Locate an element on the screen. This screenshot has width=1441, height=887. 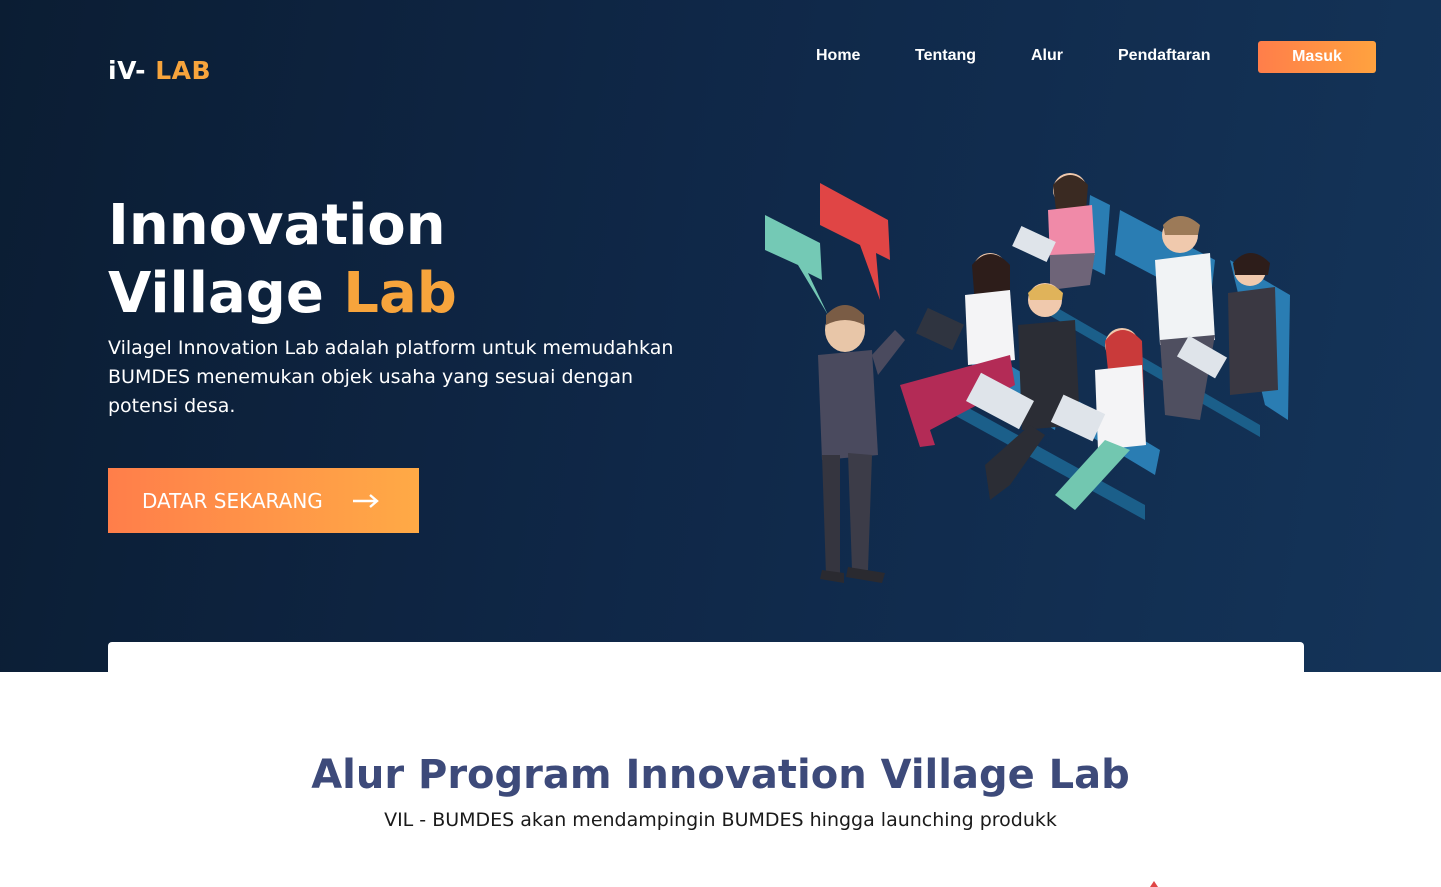
hero-title-line1: Innovation is located at coordinates (277, 225).